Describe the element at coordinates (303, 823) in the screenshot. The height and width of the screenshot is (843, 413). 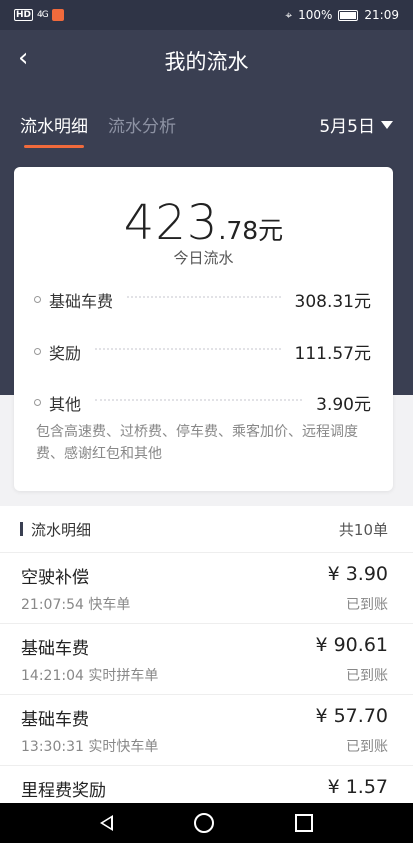
I see `system-recents-icon` at that location.